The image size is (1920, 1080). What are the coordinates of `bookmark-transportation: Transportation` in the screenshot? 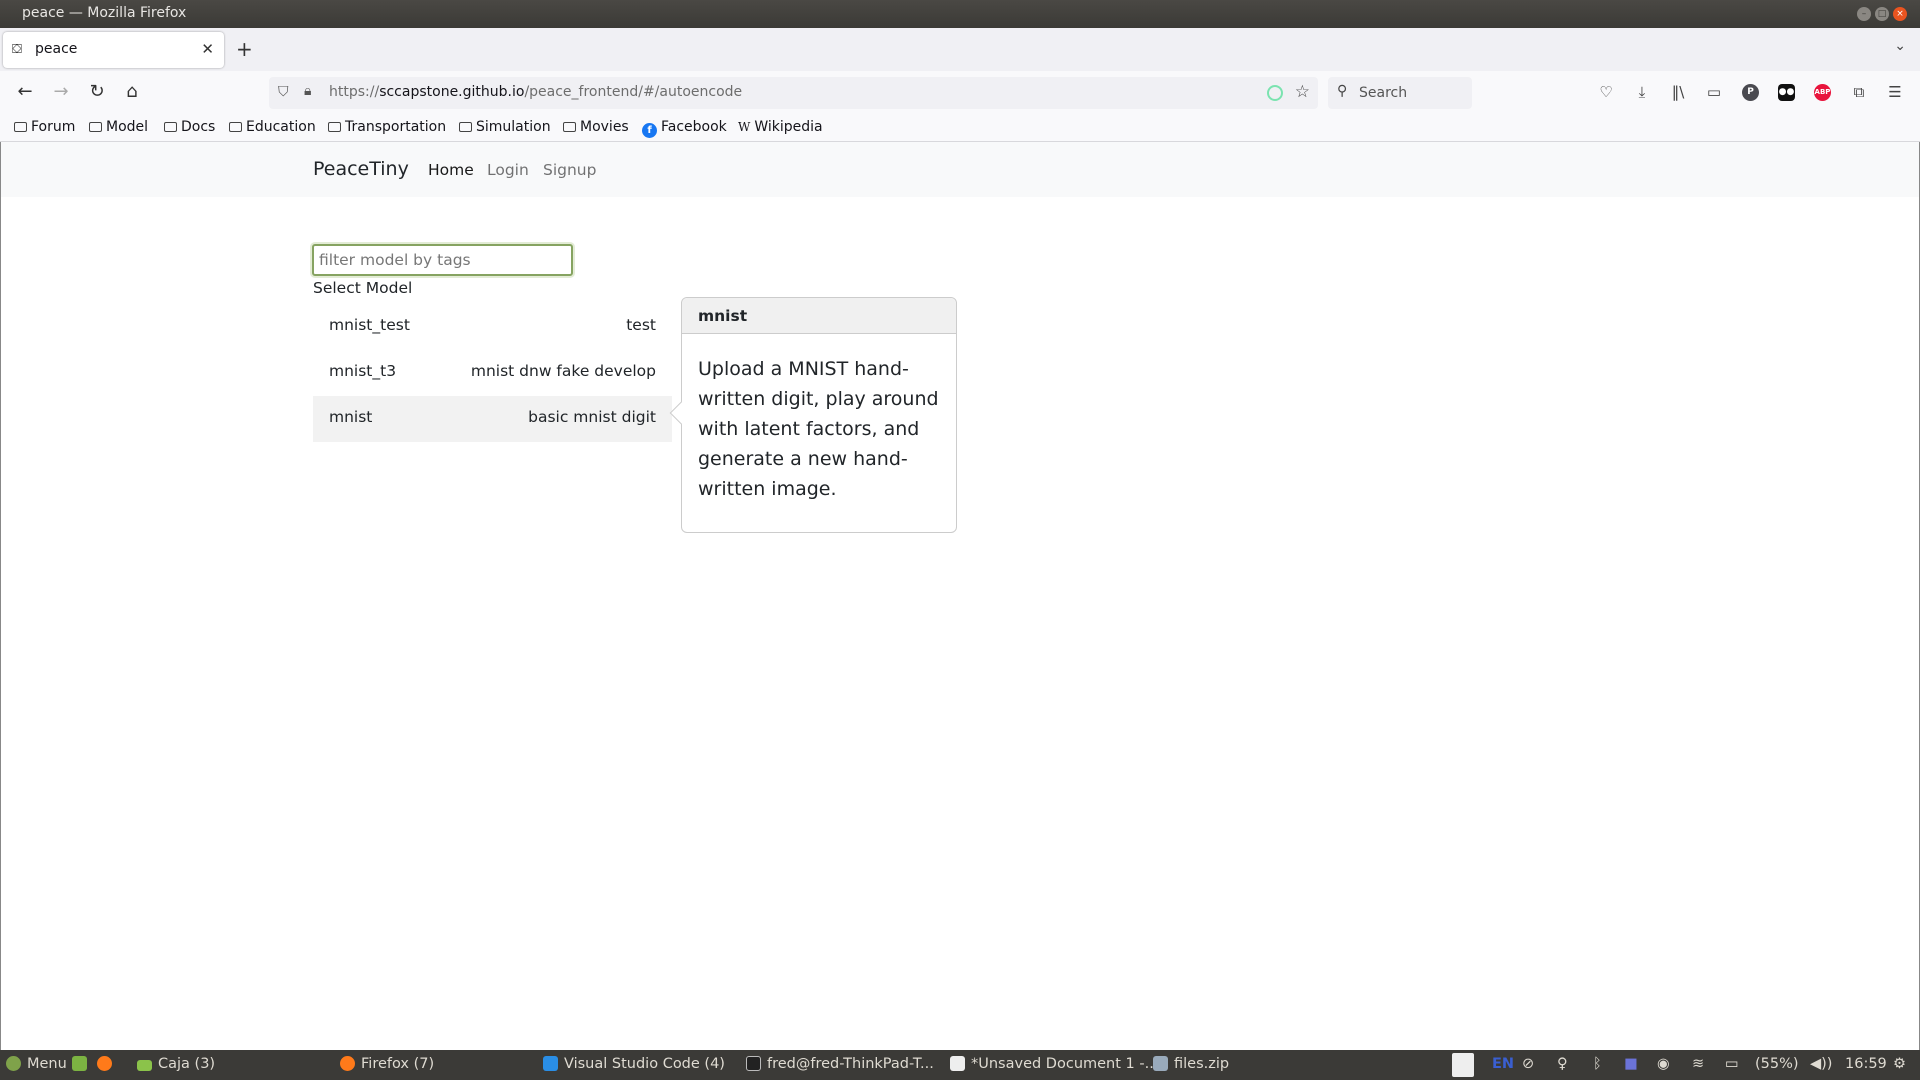 It's located at (387, 127).